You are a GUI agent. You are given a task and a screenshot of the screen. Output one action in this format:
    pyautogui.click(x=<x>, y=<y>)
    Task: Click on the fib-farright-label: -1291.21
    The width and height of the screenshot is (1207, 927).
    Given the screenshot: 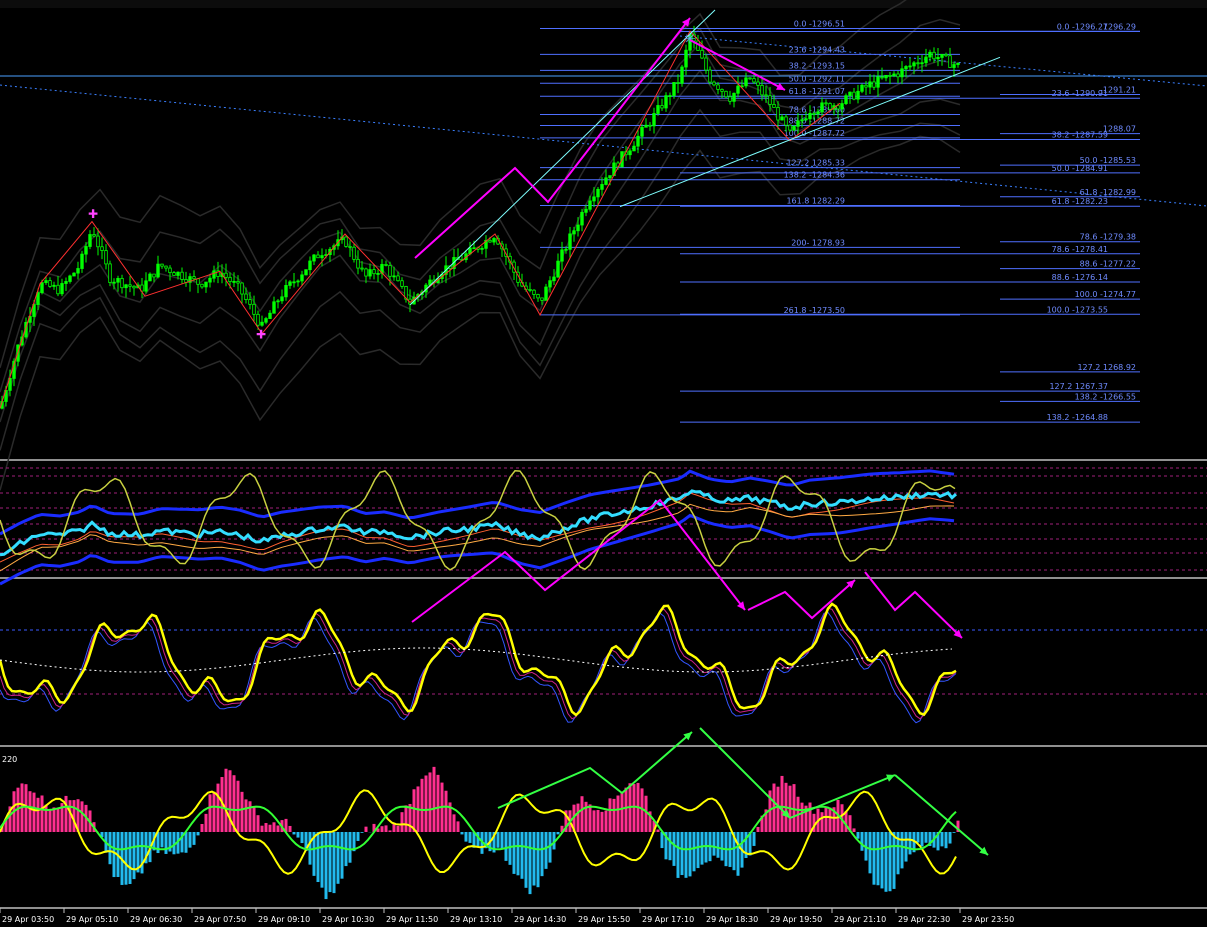 What is the action you would take?
    pyautogui.click(x=1118, y=89)
    